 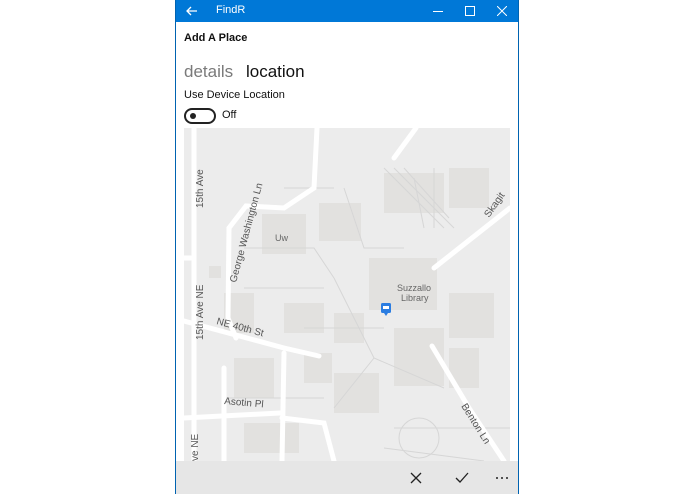 I want to click on cancel-button, so click(x=416, y=478).